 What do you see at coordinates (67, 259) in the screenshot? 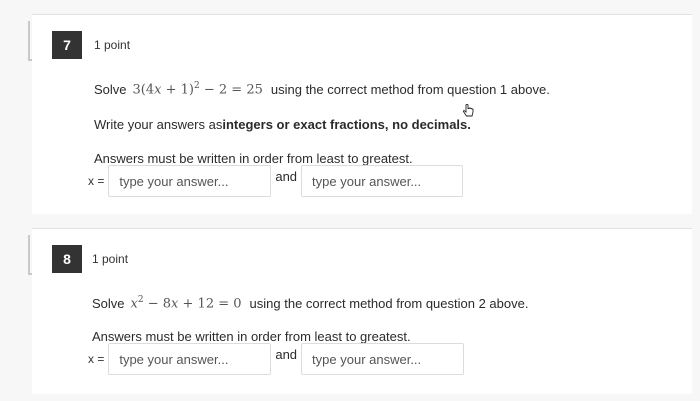
I see `question-number: 8` at bounding box center [67, 259].